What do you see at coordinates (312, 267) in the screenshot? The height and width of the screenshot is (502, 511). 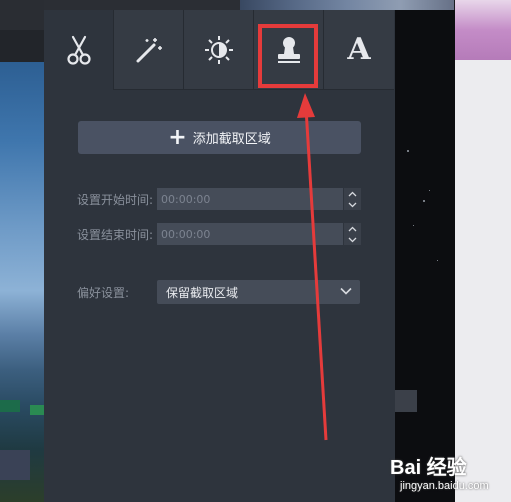 I see `annotation-arrow` at bounding box center [312, 267].